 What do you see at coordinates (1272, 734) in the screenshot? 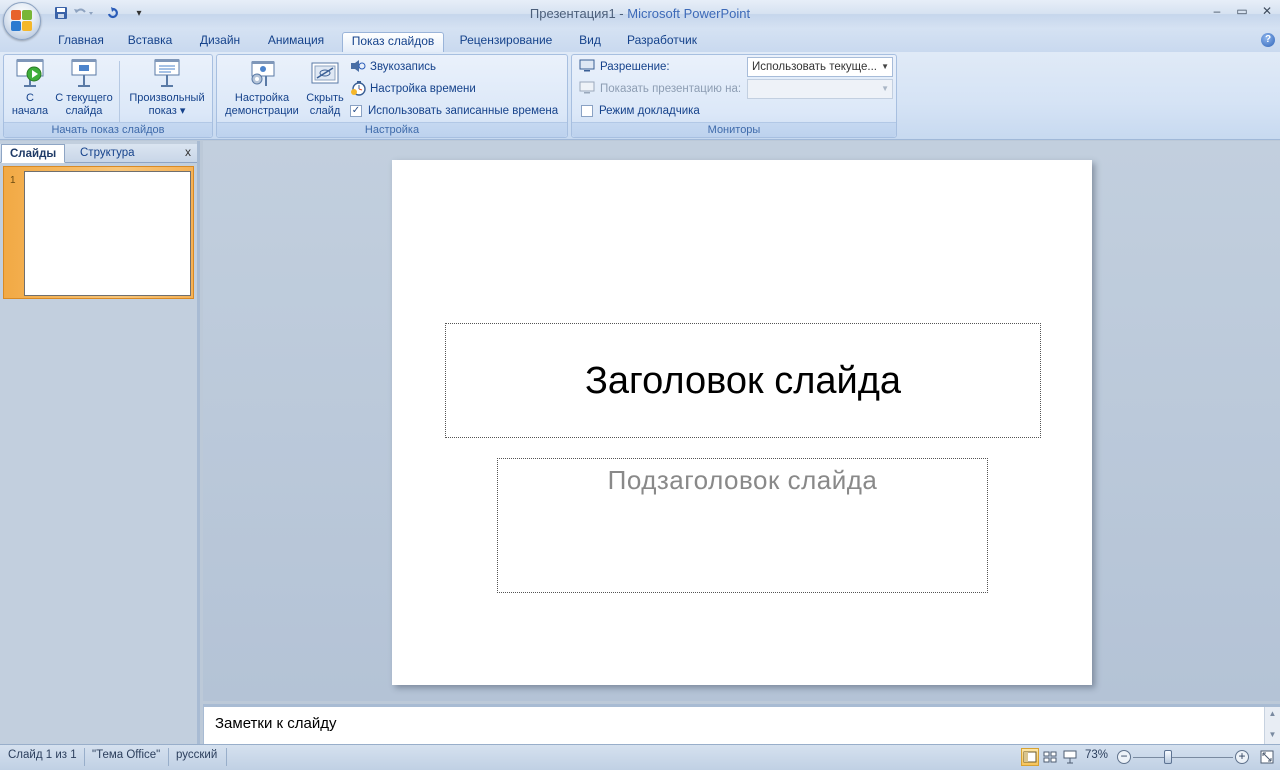
I see `scroll-down-icon: ▼` at bounding box center [1272, 734].